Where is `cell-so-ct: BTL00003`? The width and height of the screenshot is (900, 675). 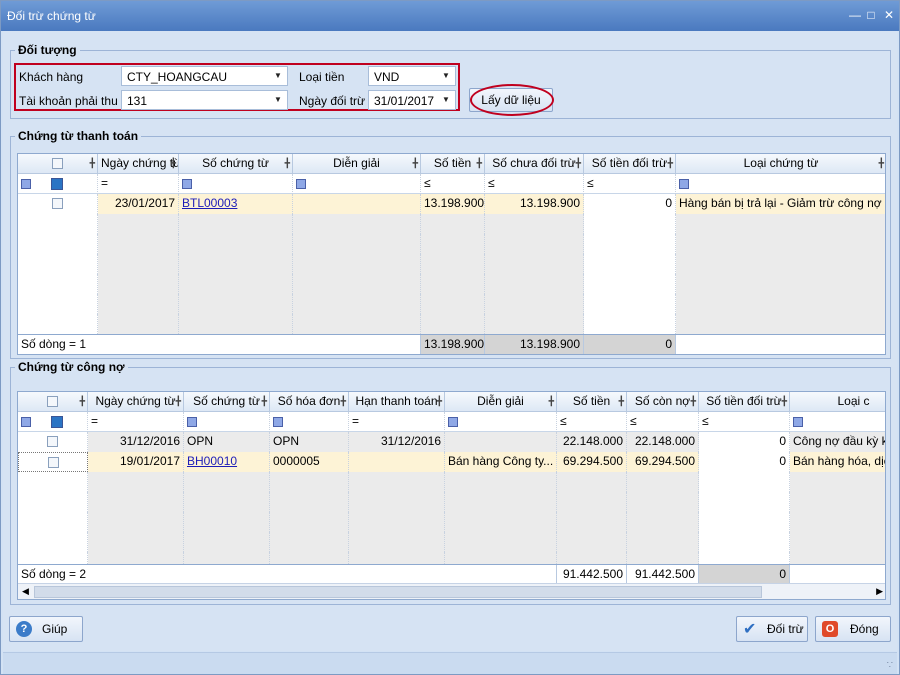 cell-so-ct: BTL00003 is located at coordinates (236, 204).